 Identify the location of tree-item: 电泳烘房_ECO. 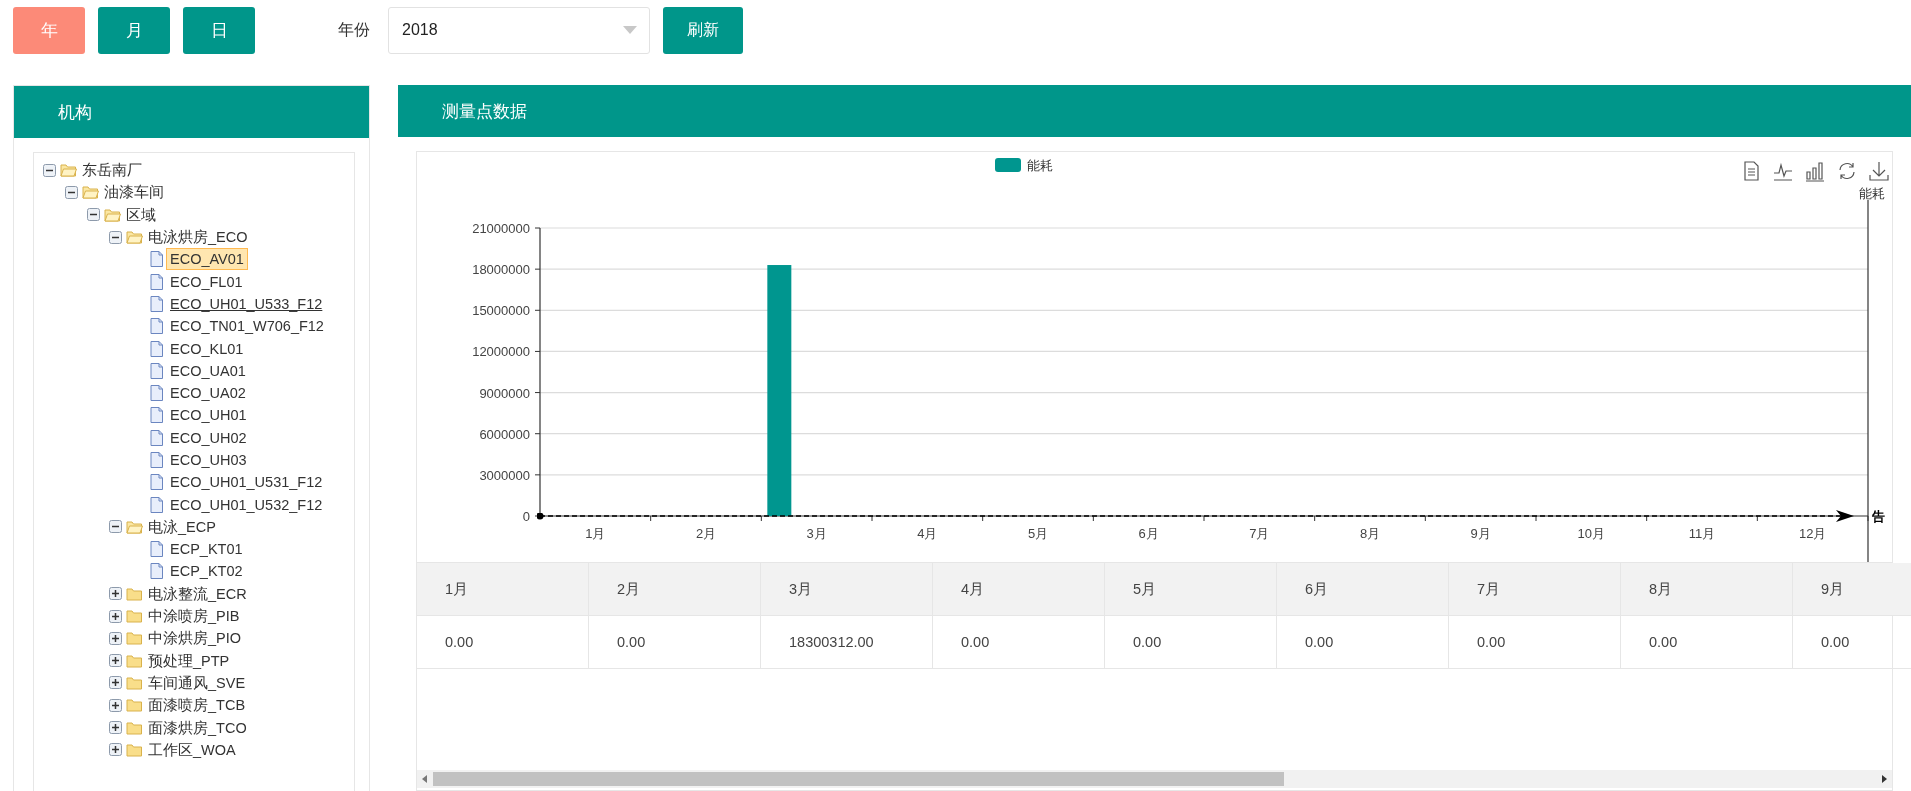
(198, 237).